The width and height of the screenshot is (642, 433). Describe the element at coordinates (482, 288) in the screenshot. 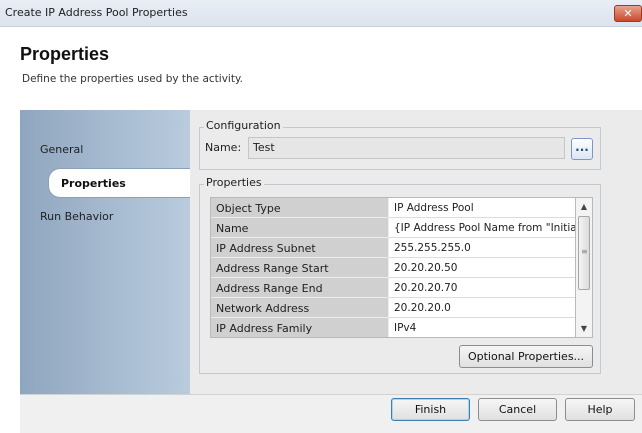

I see `property-value-cell: 20.20.20.70` at that location.